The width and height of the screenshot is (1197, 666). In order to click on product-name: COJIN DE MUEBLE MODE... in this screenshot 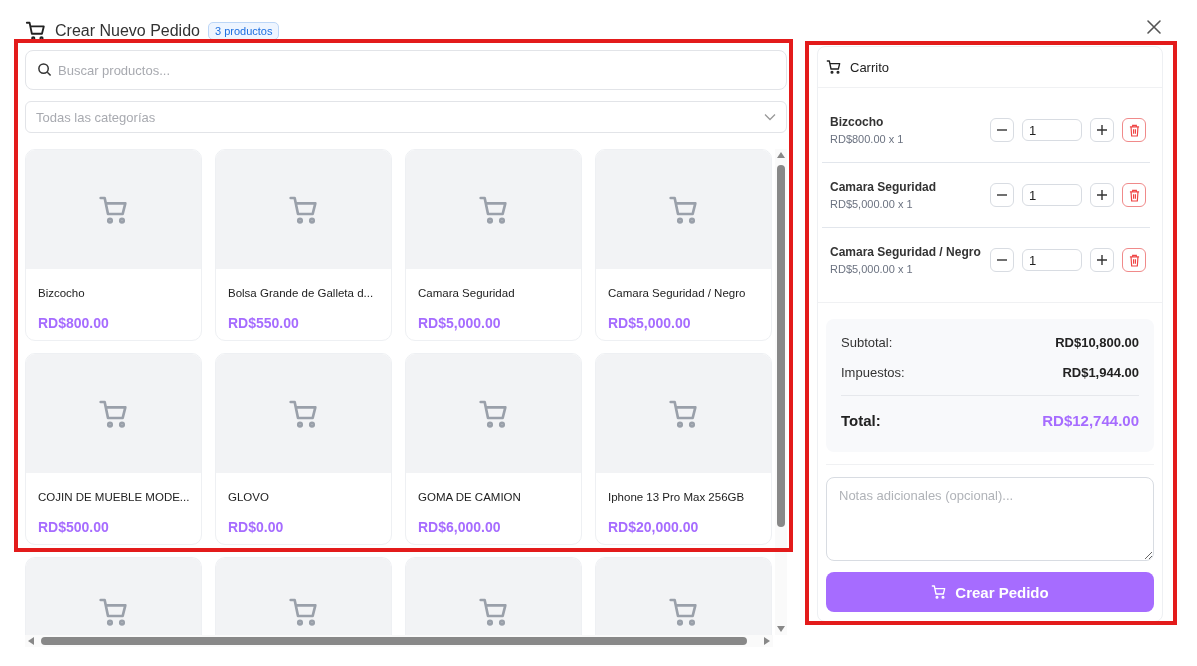, I will do `click(114, 497)`.